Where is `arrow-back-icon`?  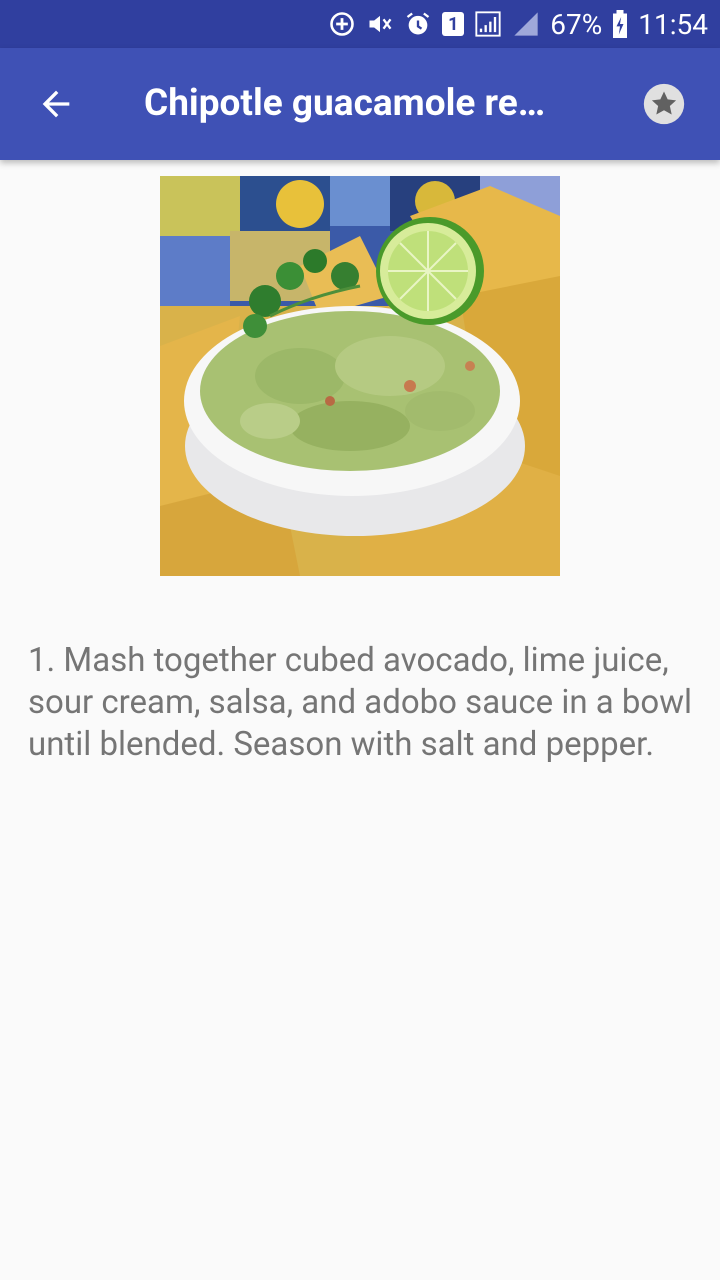
arrow-back-icon is located at coordinates (56, 104).